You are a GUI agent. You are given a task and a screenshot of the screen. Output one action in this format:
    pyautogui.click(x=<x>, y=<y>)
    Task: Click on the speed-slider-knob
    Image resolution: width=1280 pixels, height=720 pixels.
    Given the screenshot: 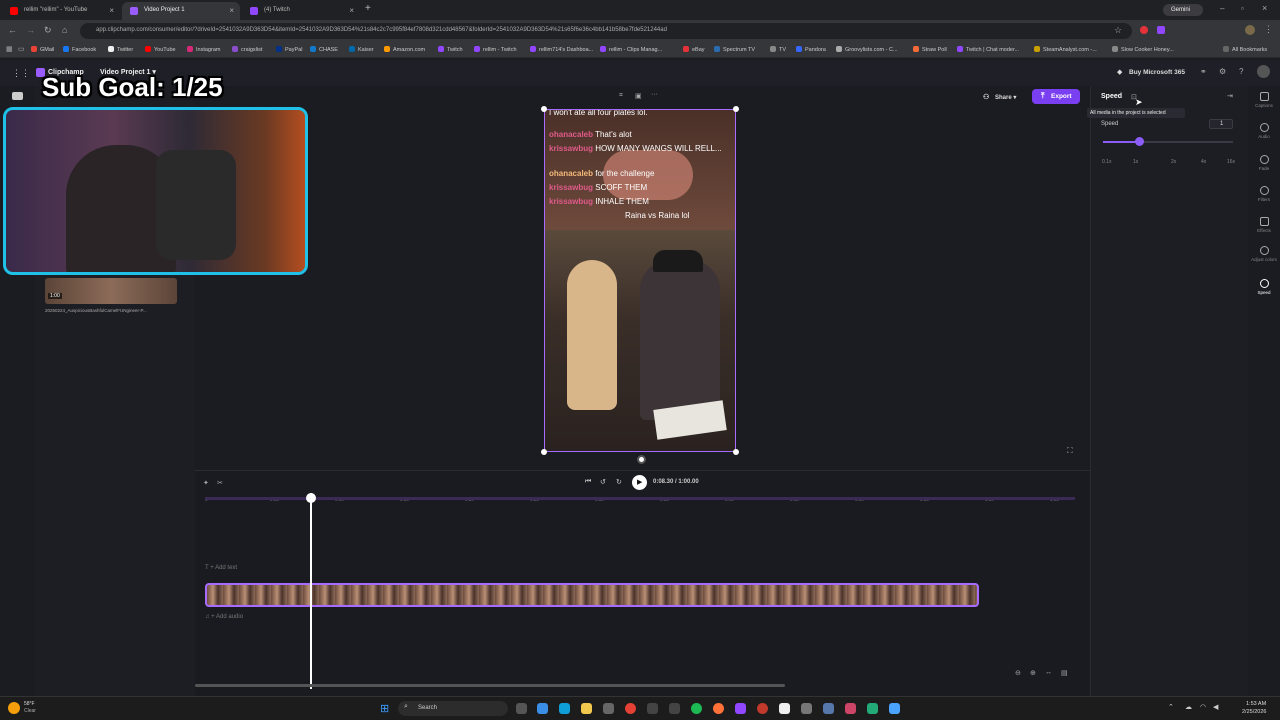 What is the action you would take?
    pyautogui.click(x=1140, y=141)
    